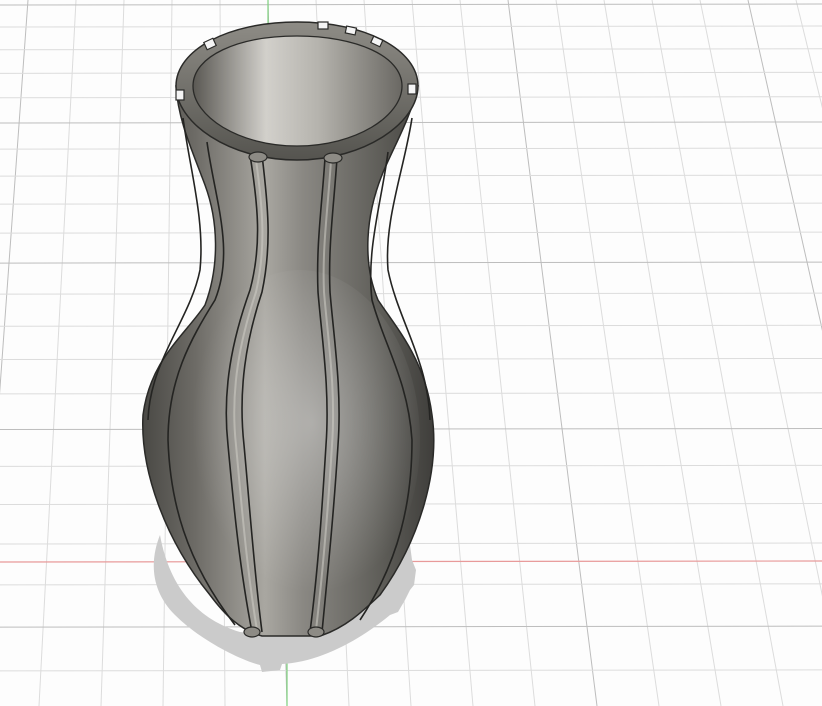  I want to click on vase-highlight, so click(300, 440).